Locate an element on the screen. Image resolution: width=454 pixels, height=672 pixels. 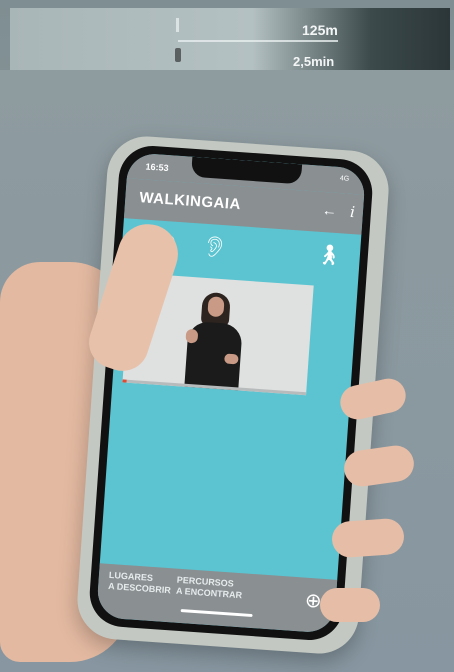
sign-distance: 125m is located at coordinates (320, 30).